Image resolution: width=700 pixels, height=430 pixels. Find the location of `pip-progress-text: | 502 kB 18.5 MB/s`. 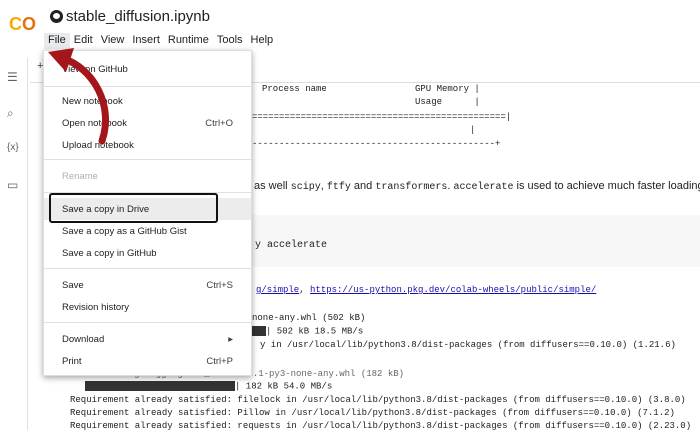

pip-progress-text: | 502 kB 18.5 MB/s is located at coordinates (315, 331).